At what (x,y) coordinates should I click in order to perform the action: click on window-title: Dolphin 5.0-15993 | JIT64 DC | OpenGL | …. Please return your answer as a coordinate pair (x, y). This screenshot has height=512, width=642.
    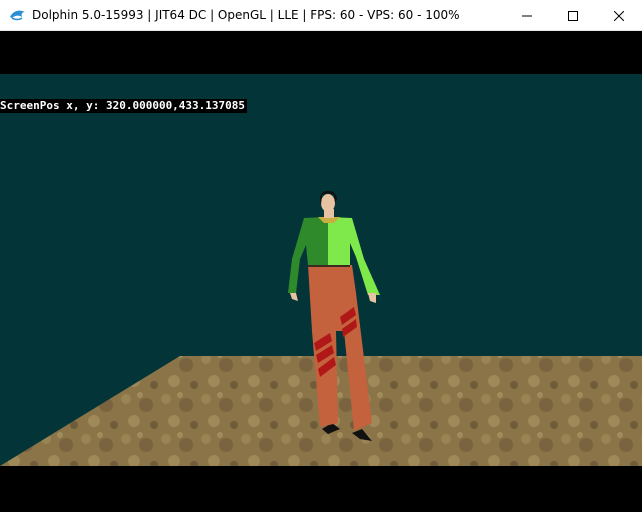
    Looking at the image, I should click on (246, 15).